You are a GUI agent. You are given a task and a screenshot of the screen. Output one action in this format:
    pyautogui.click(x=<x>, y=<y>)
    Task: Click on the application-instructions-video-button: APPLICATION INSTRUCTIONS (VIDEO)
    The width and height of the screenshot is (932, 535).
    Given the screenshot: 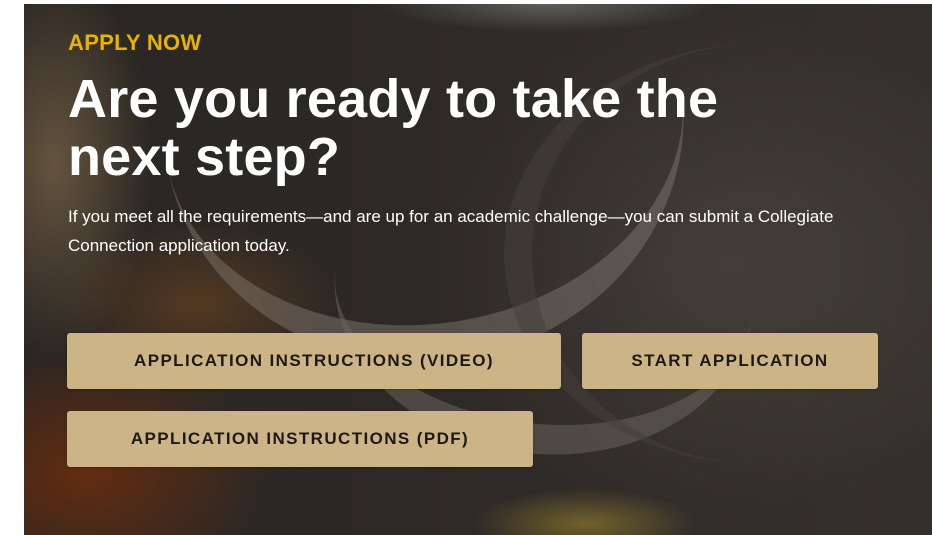 What is the action you would take?
    pyautogui.click(x=314, y=361)
    